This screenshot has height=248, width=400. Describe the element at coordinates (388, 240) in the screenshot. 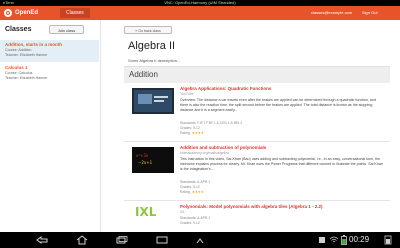

I see `battery-status-icon` at that location.